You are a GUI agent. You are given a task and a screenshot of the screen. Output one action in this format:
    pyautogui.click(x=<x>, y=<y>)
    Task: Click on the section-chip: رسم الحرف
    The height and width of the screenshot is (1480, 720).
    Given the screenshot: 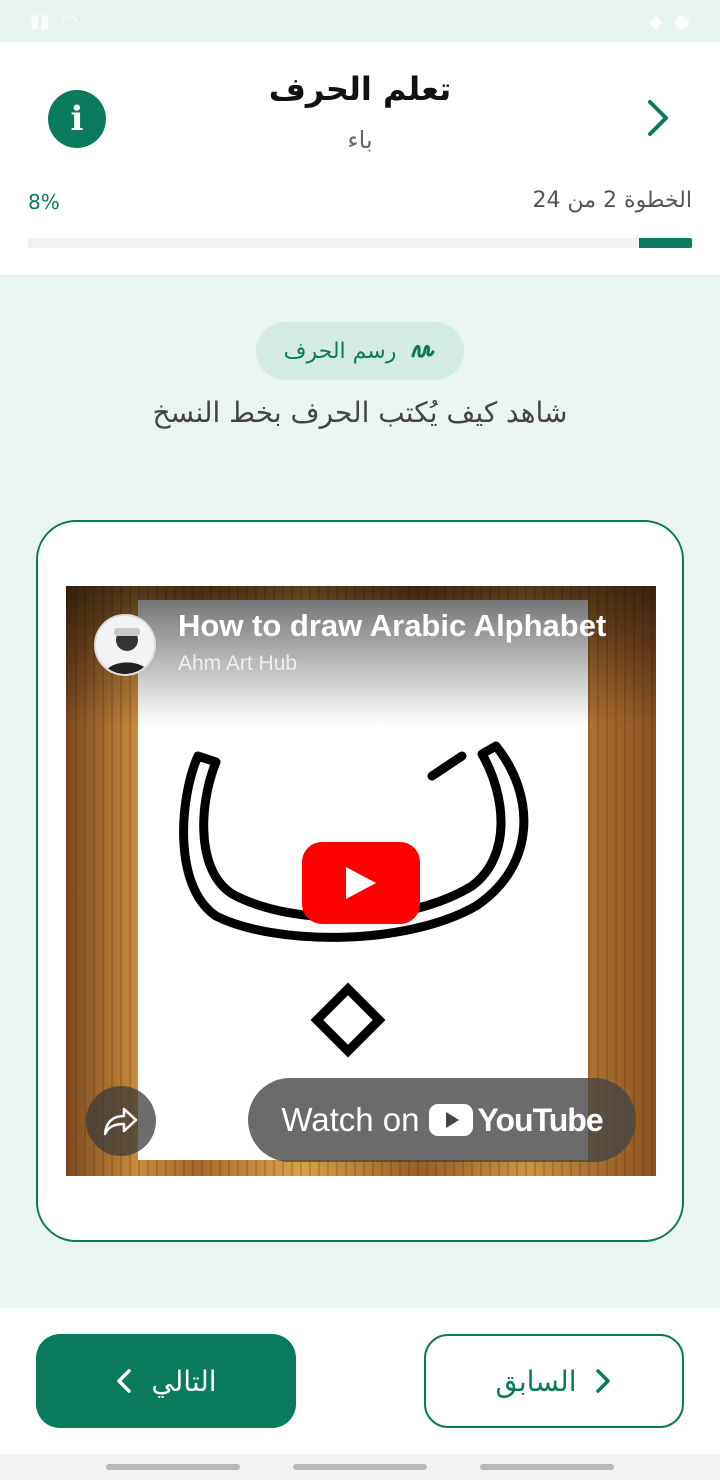 What is the action you would take?
    pyautogui.click(x=360, y=351)
    